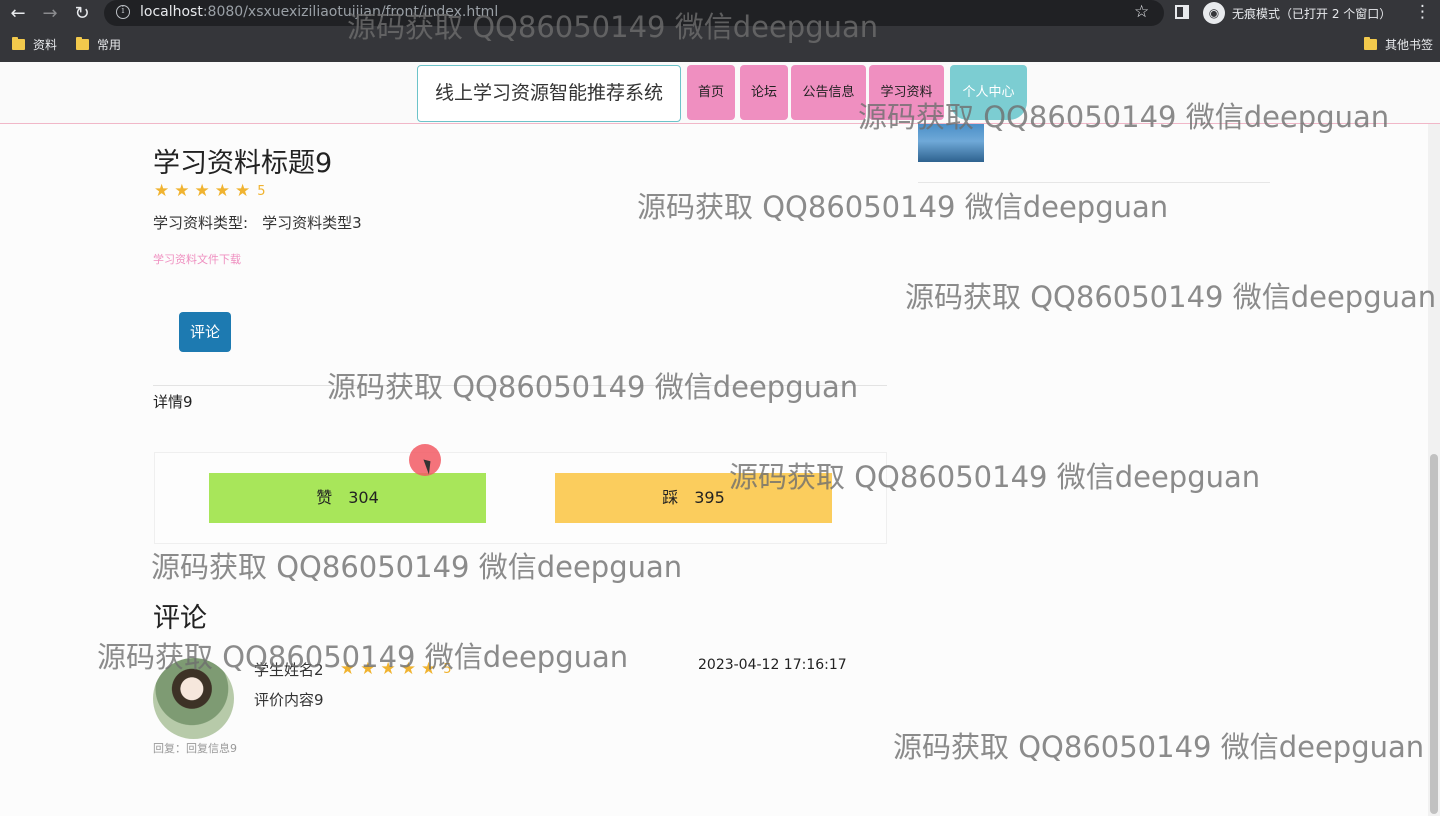  I want to click on material-type: 学习资料类型: 学习资料类型3, so click(264, 222).